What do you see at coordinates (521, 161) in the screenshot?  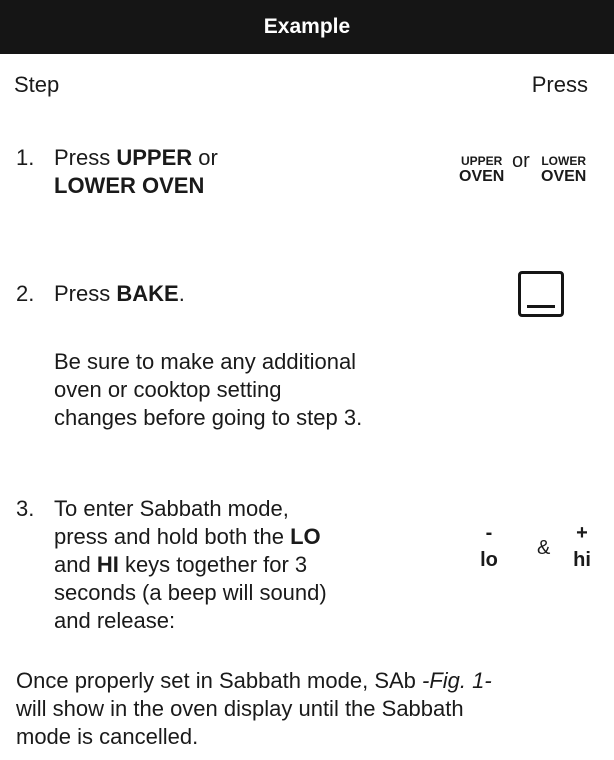 I see `or-label: or` at bounding box center [521, 161].